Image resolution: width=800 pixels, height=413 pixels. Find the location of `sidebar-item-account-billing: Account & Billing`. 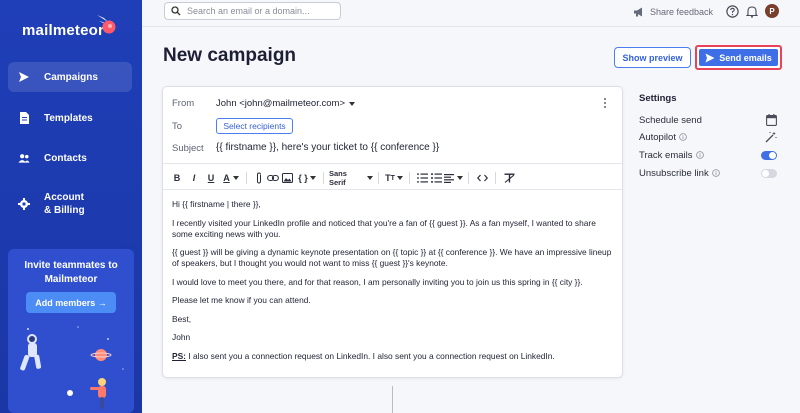

sidebar-item-account-billing: Account & Billing is located at coordinates (70, 204).